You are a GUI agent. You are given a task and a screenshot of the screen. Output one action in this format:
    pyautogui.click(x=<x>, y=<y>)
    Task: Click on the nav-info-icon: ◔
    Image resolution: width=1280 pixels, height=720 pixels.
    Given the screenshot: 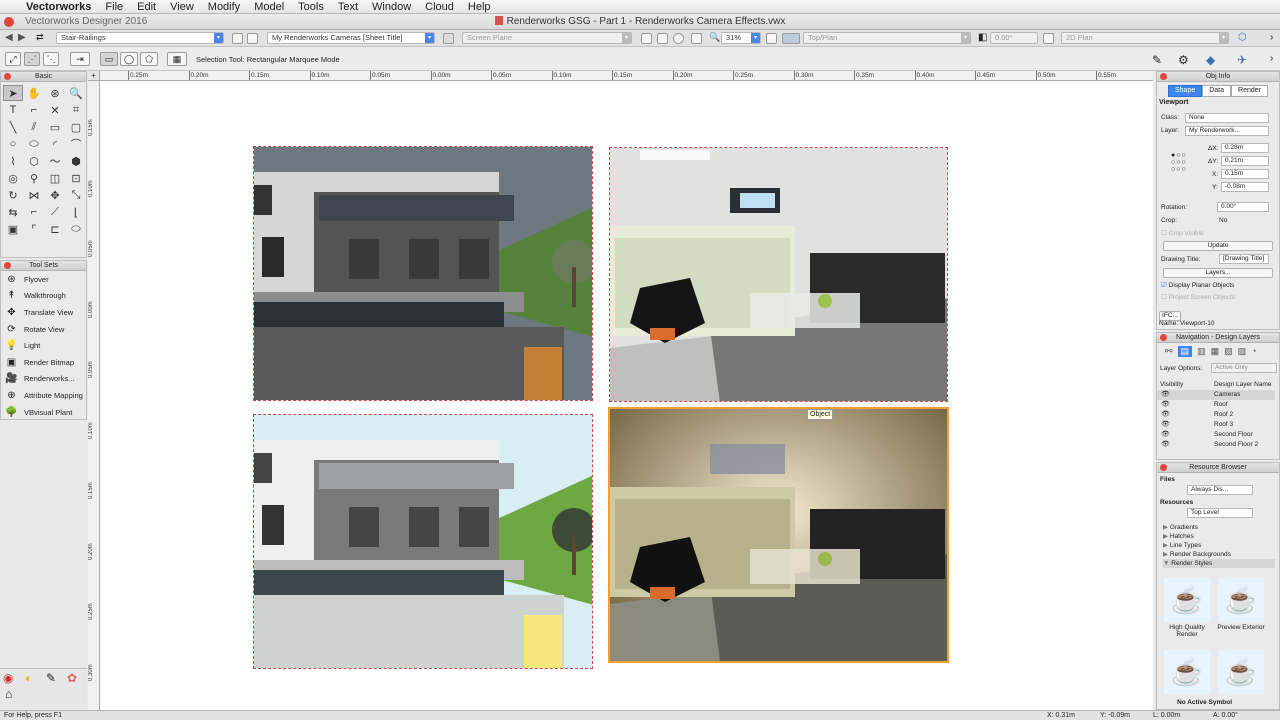 What is the action you would take?
    pyautogui.click(x=1253, y=351)
    